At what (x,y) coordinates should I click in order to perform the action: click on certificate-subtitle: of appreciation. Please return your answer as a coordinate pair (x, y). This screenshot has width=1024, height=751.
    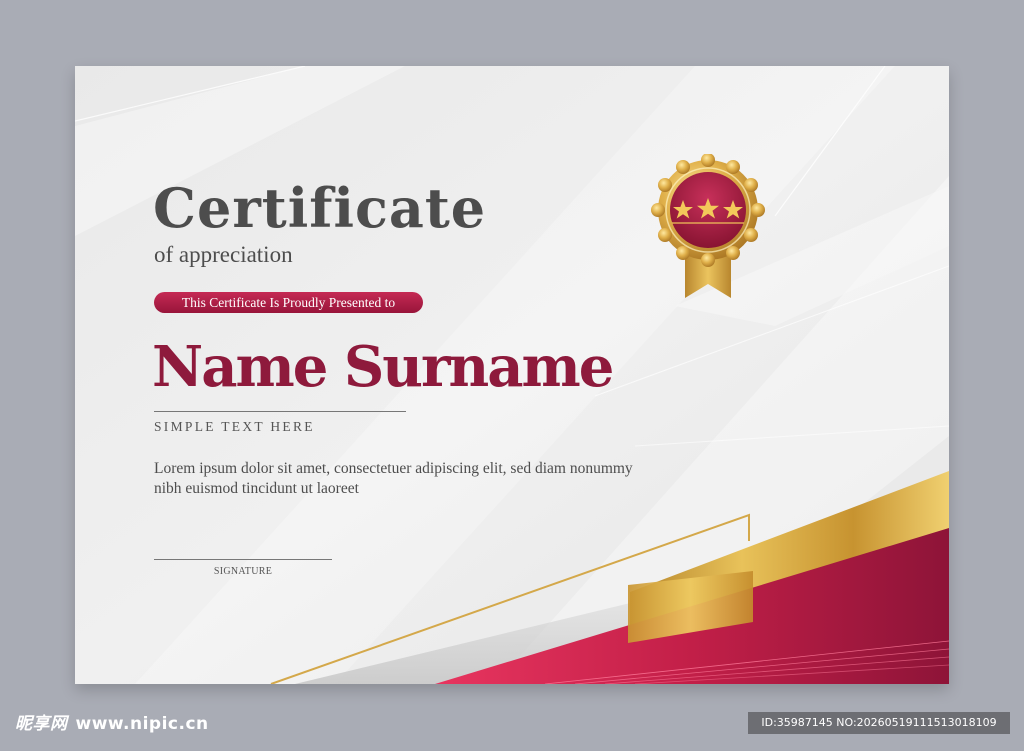
    Looking at the image, I should click on (223, 254).